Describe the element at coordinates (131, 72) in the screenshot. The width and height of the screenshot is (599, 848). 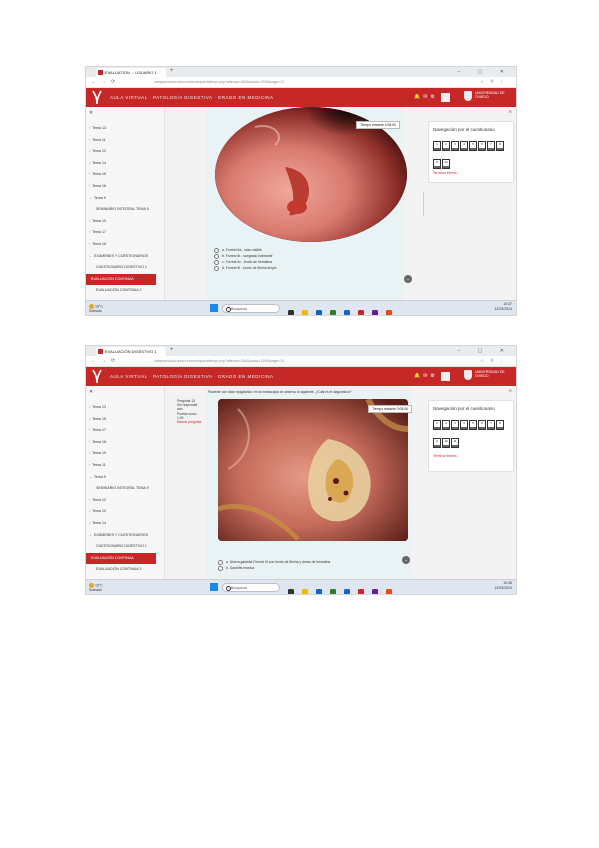
I see `browser-tab: EVALUATION ... USUARIO 1` at that location.